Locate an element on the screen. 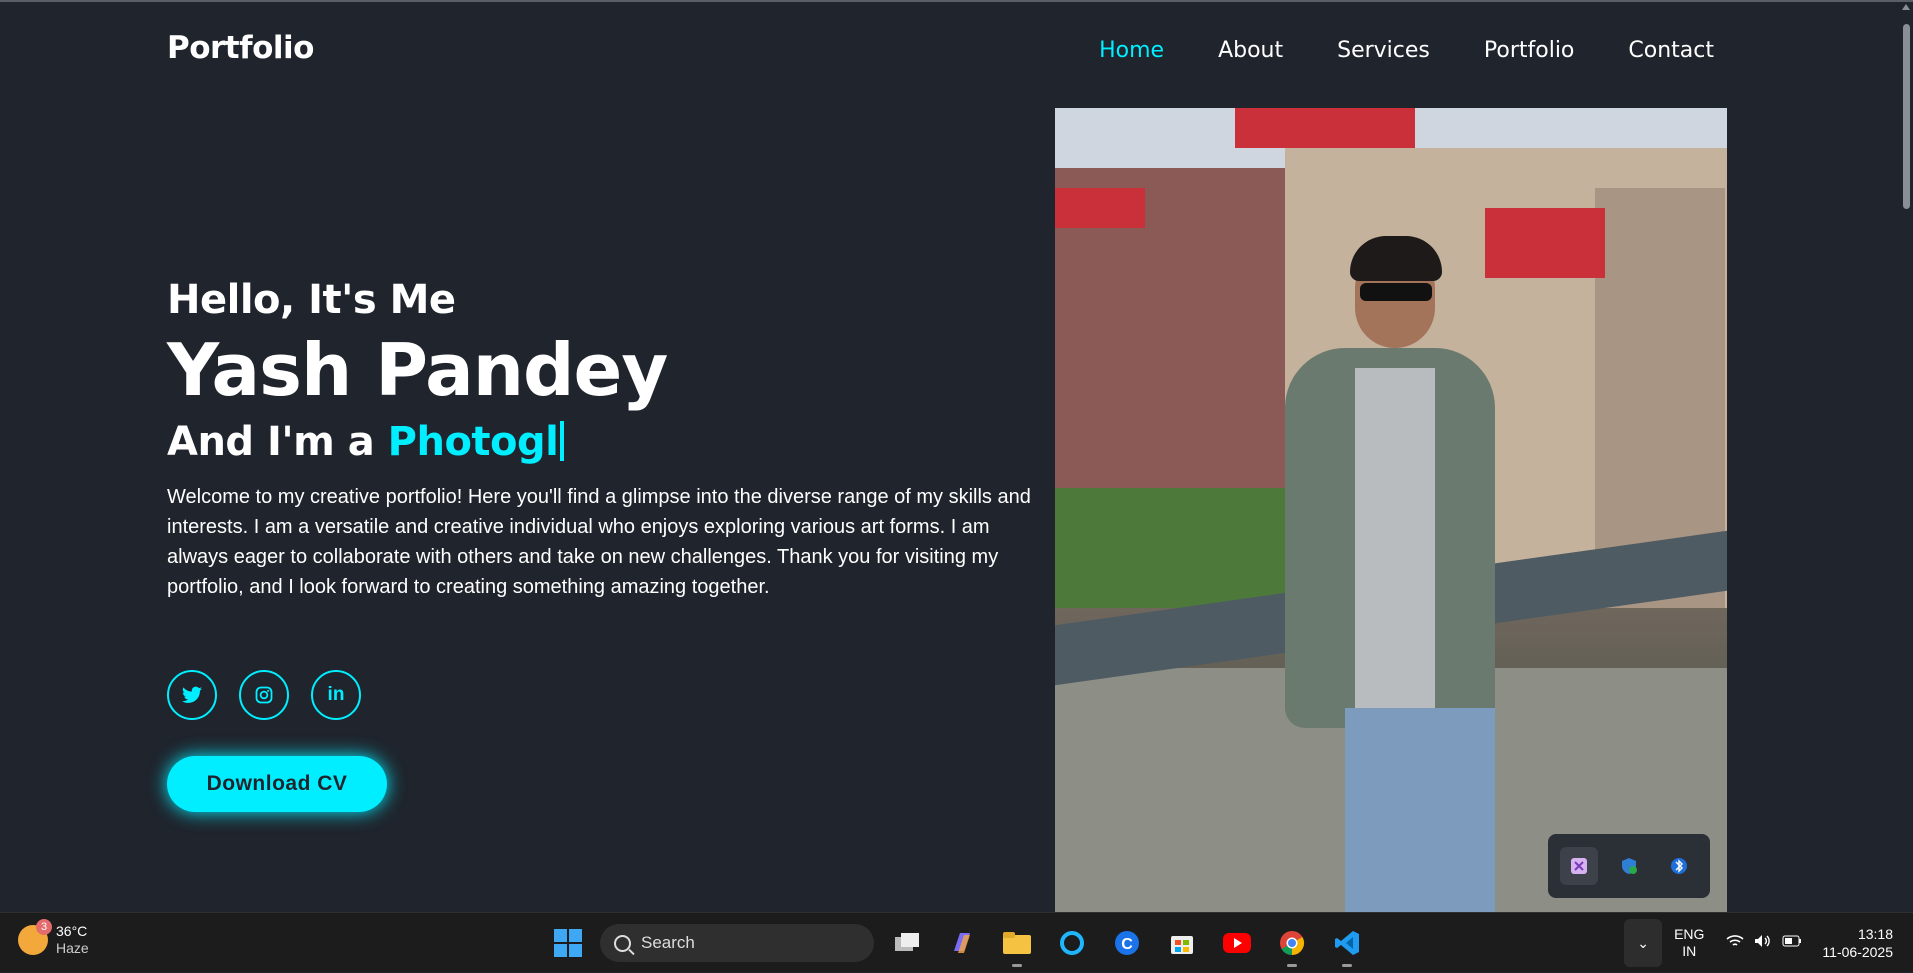 The height and width of the screenshot is (973, 1913). taskbar-apps: C is located at coordinates (1127, 945).